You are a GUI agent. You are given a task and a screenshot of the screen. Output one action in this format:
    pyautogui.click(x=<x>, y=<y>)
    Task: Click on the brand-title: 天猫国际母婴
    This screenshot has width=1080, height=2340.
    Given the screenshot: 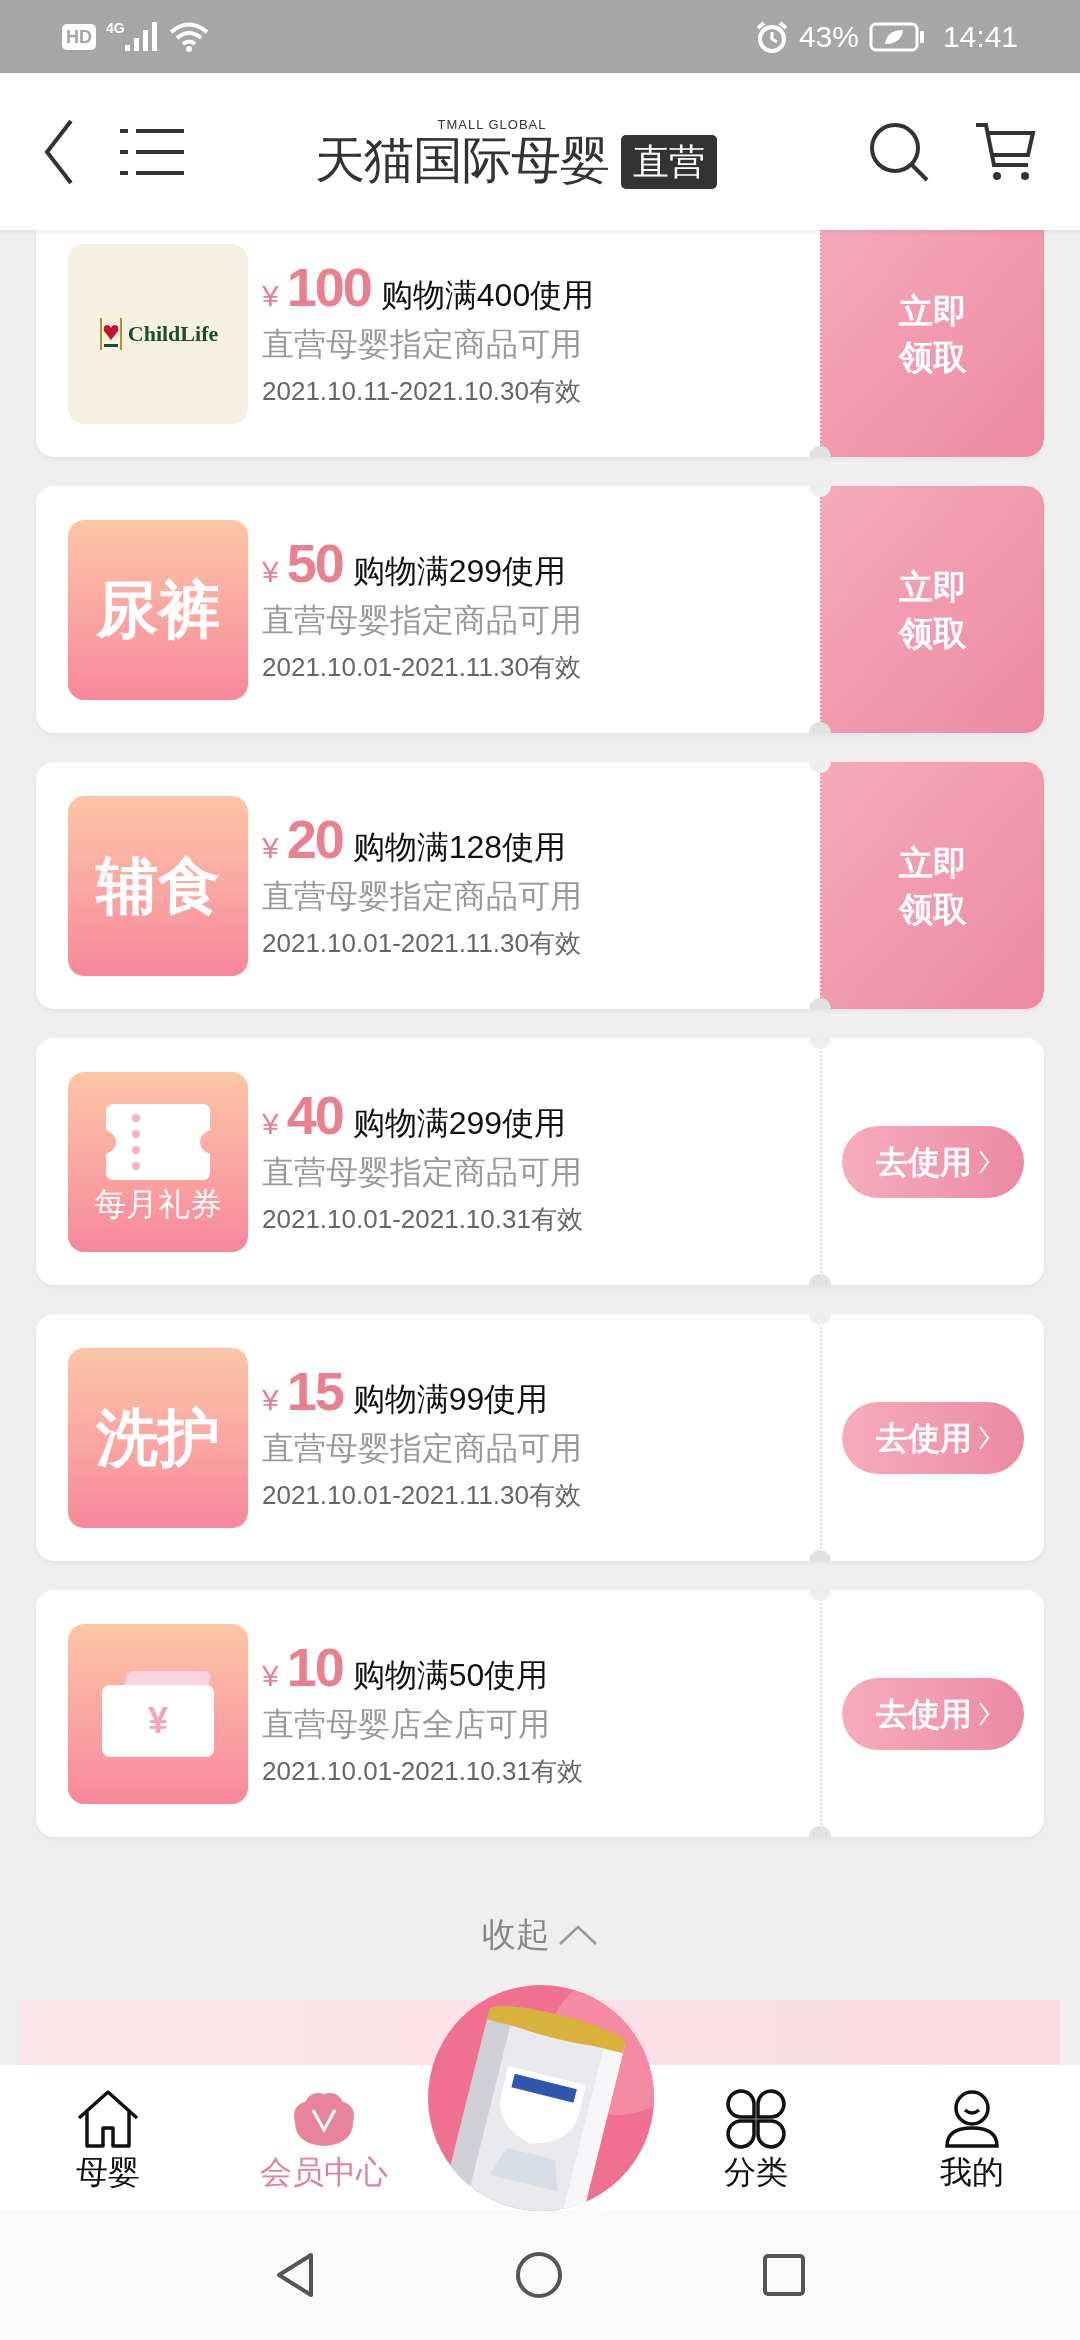 What is the action you would take?
    pyautogui.click(x=462, y=160)
    